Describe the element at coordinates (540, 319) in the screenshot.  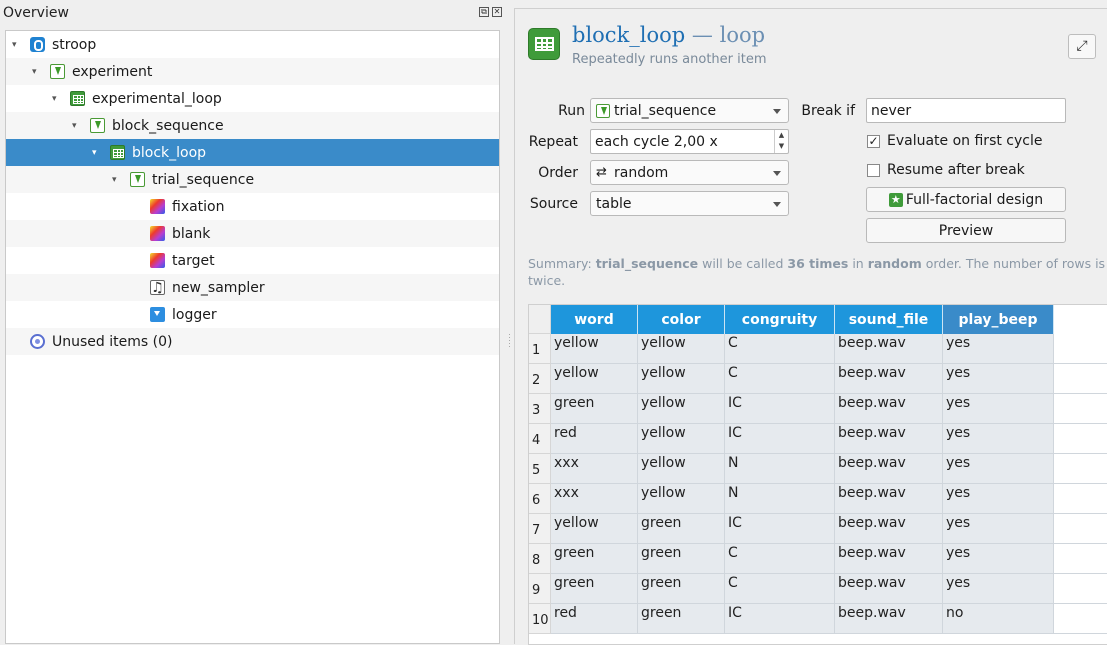
I see `table-corner` at that location.